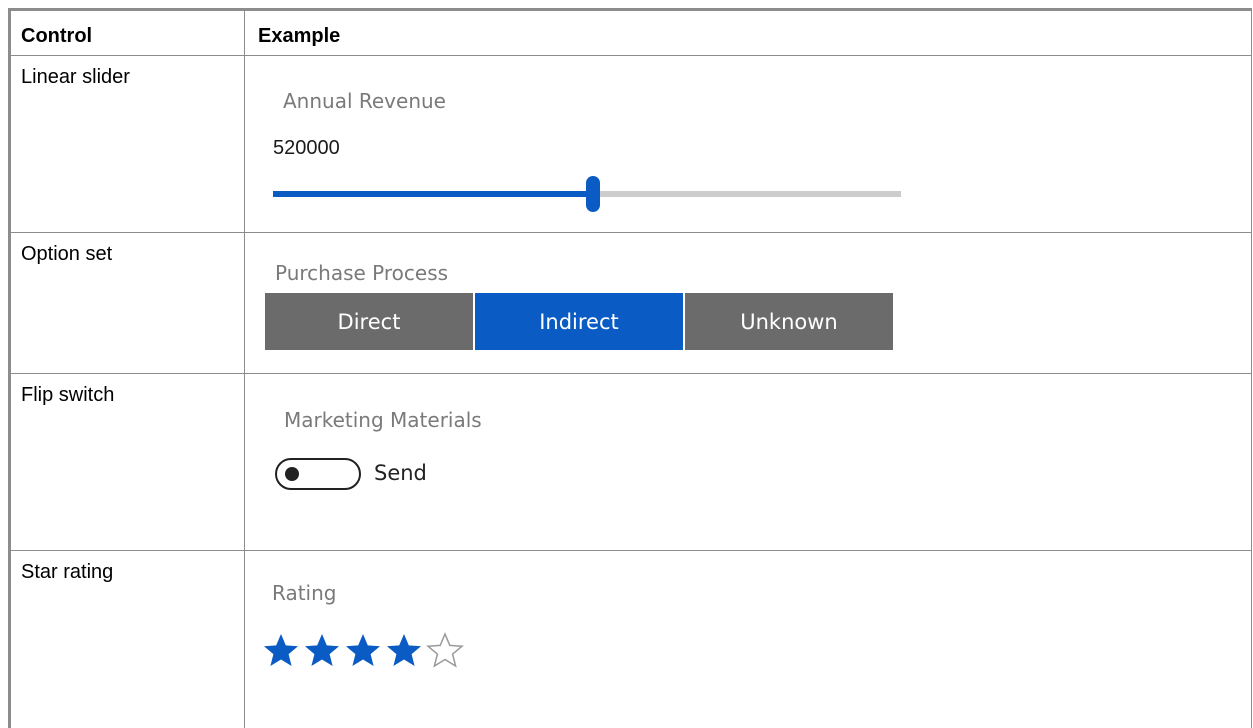  I want to click on star-rating, so click(364, 651).